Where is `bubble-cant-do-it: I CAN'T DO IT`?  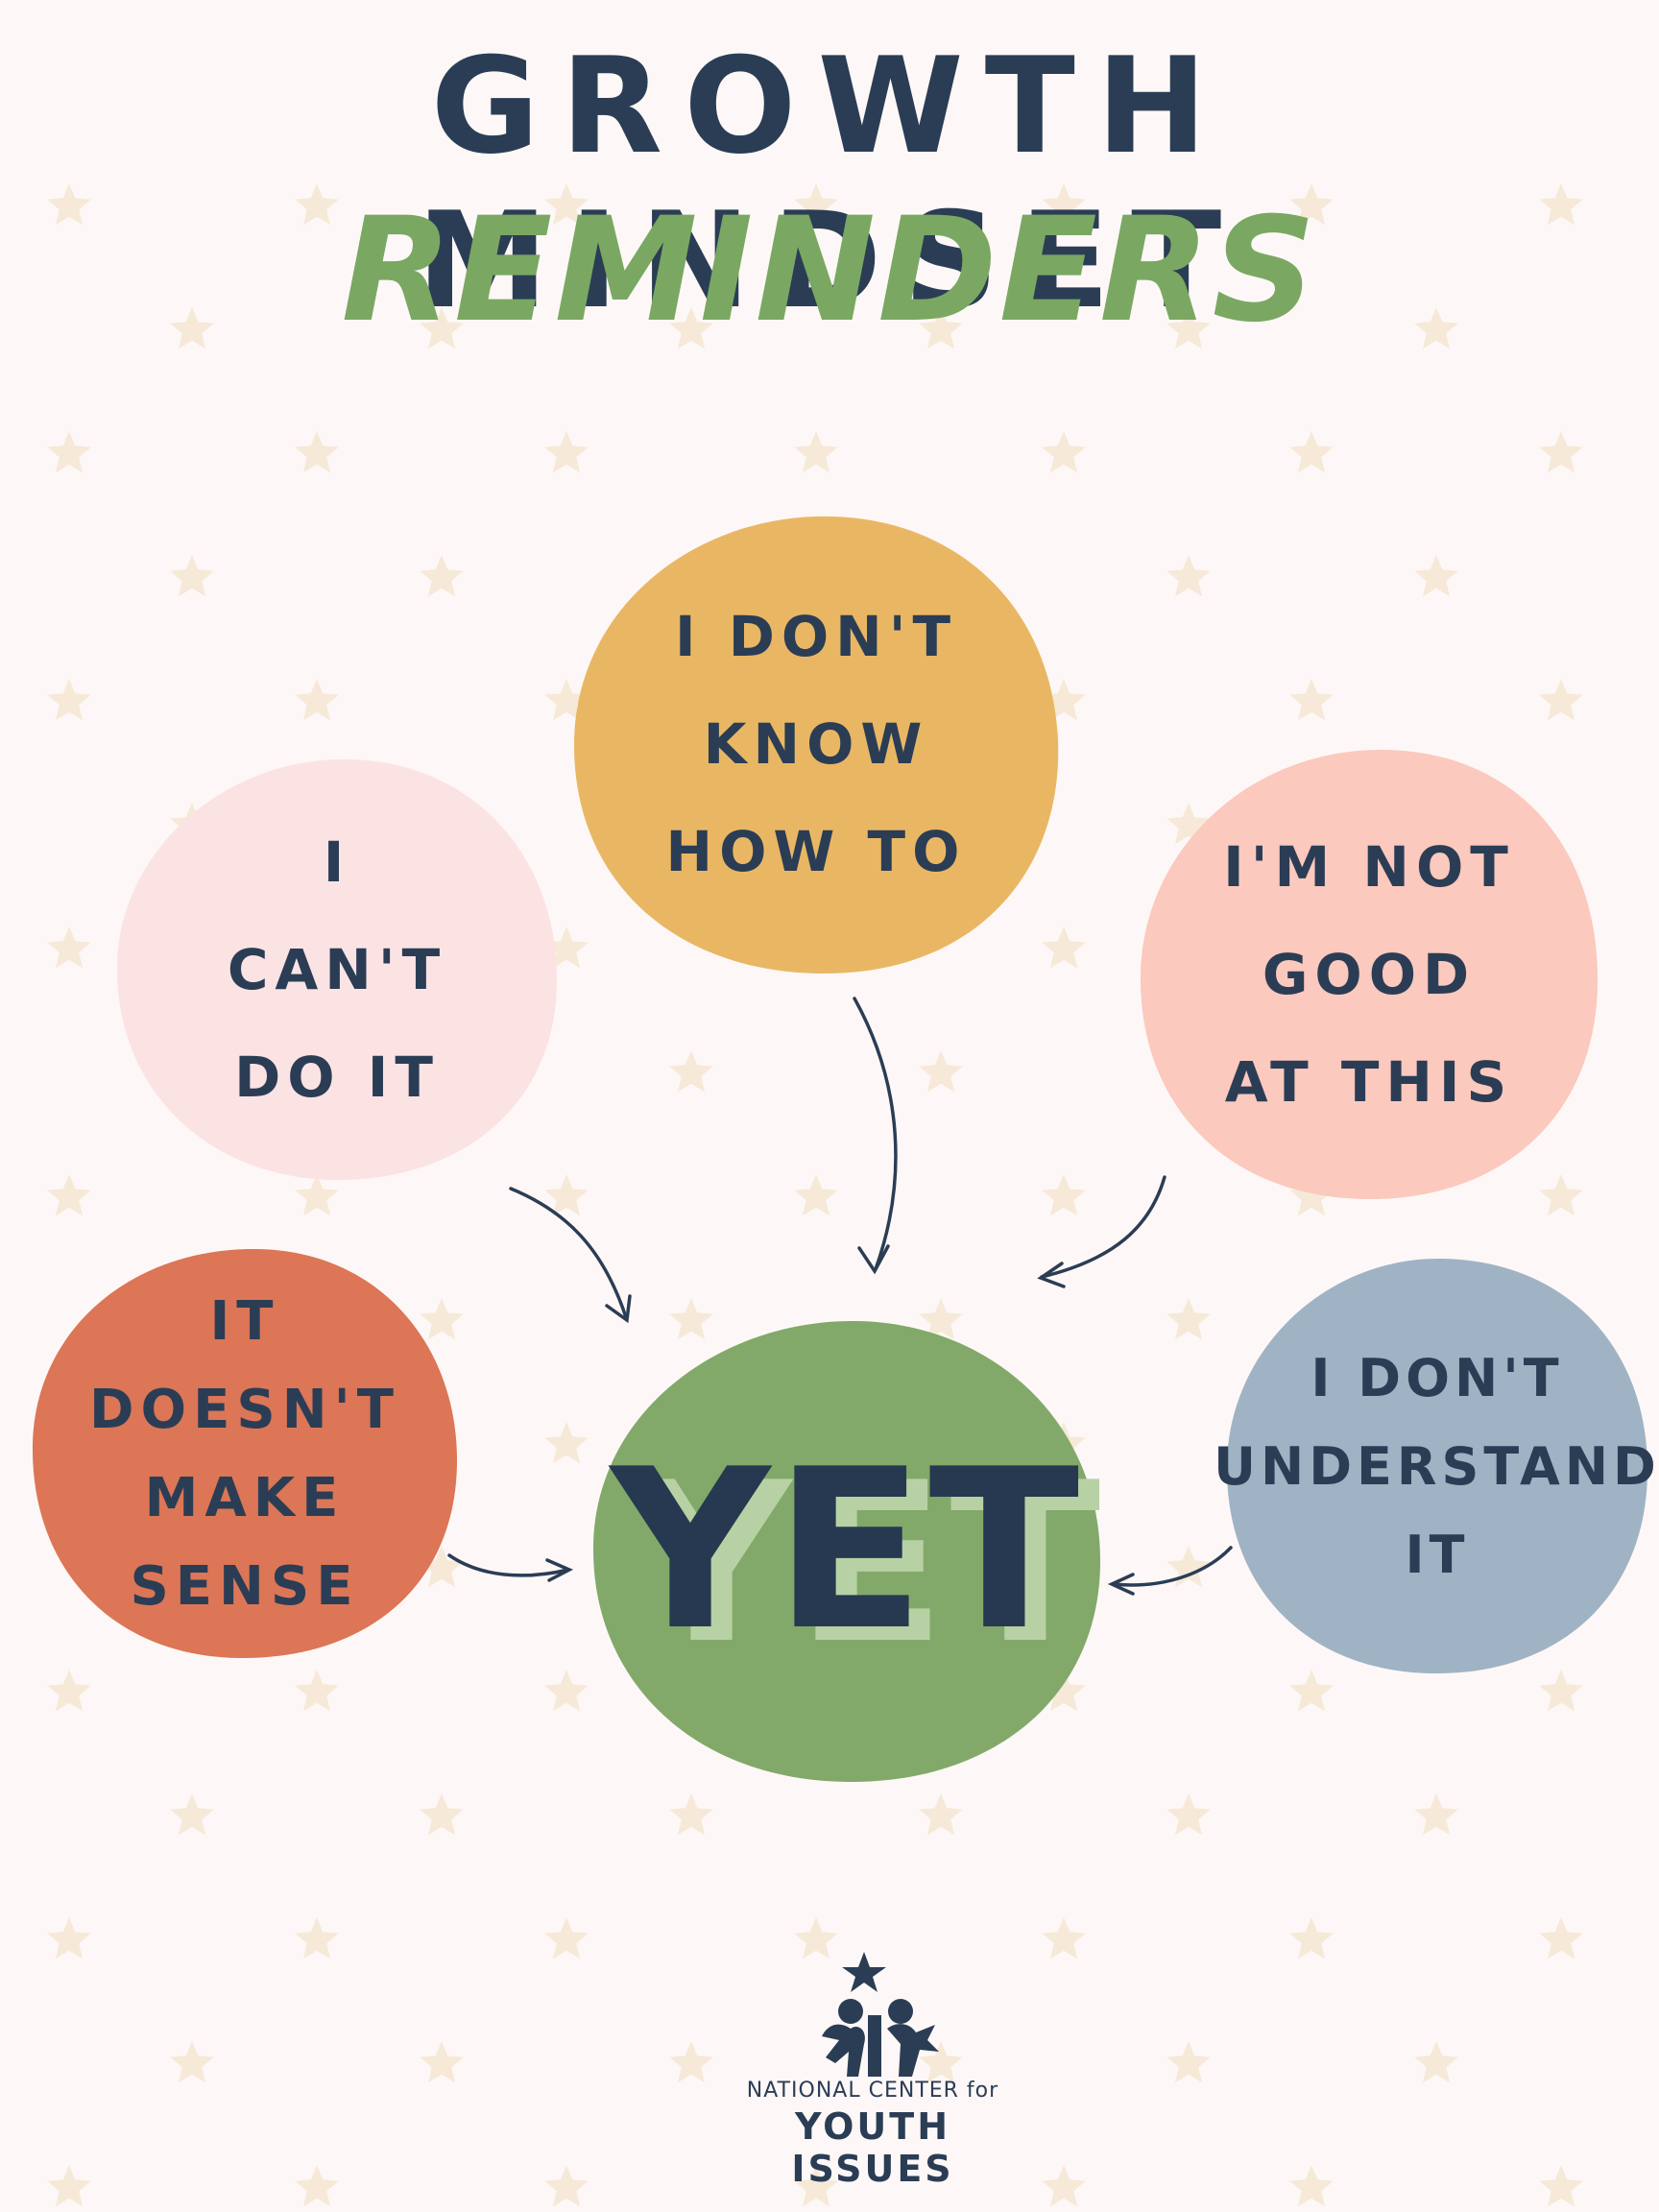
bubble-cant-do-it: I CAN'T DO IT is located at coordinates (337, 970).